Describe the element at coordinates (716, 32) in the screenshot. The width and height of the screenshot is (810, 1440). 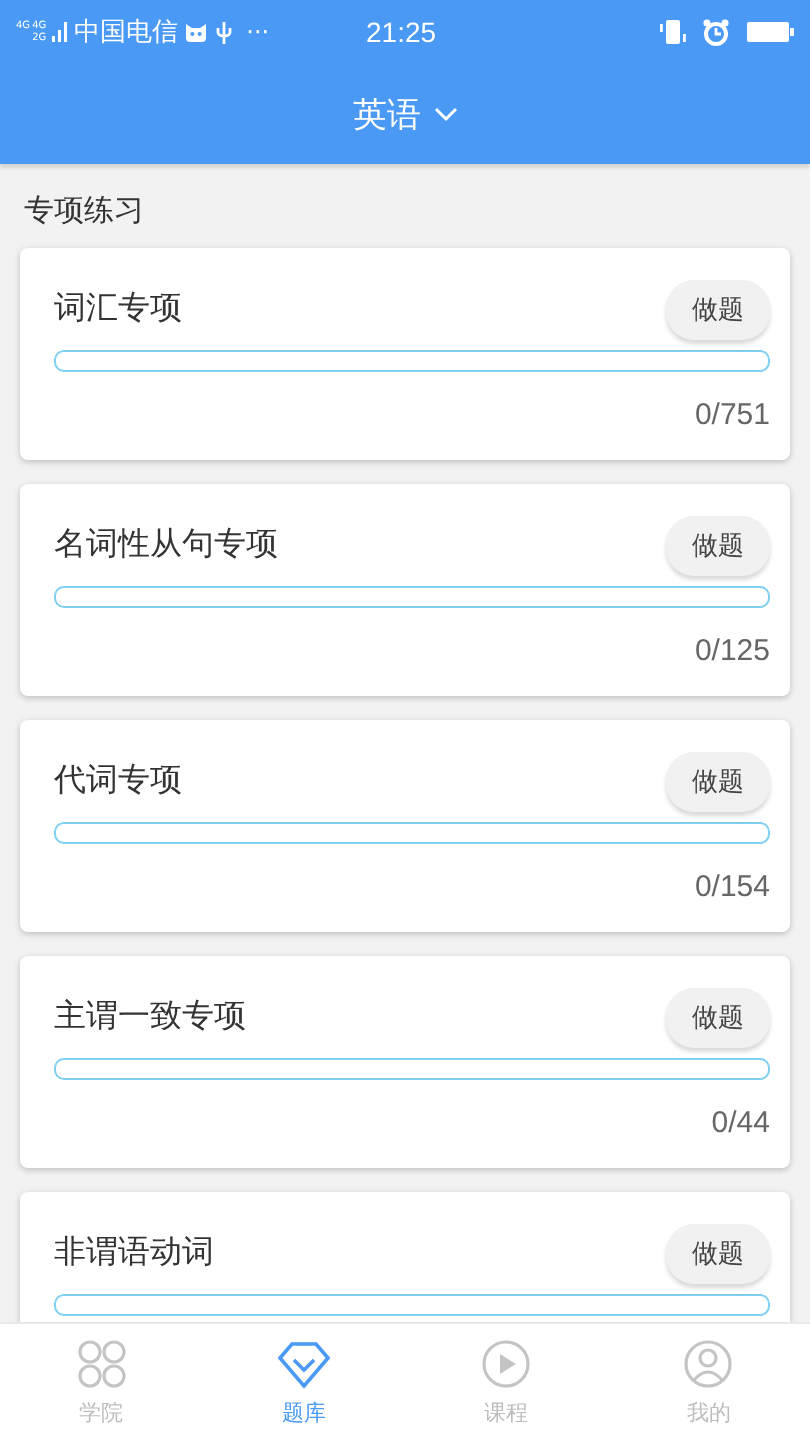
I see `alarm-icon` at that location.